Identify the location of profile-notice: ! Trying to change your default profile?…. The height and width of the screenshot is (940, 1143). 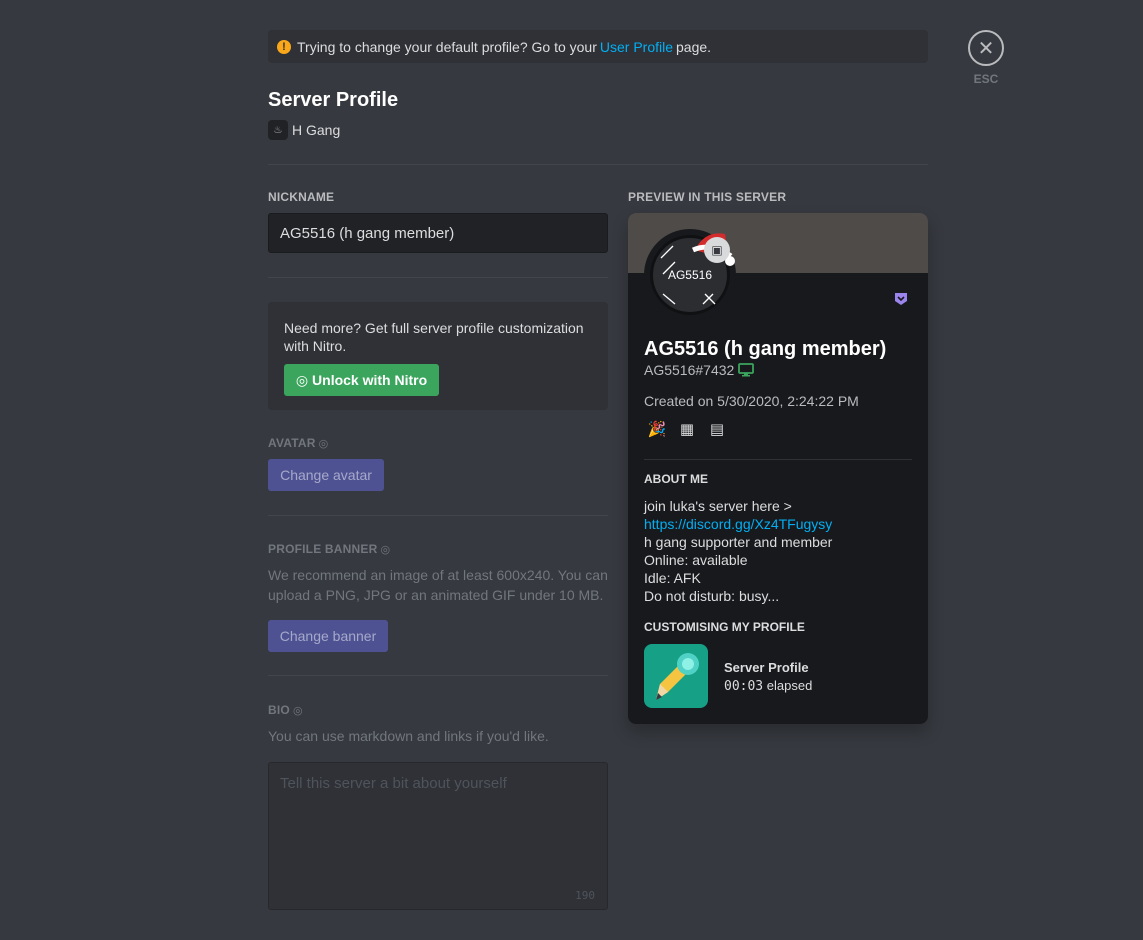
(598, 46).